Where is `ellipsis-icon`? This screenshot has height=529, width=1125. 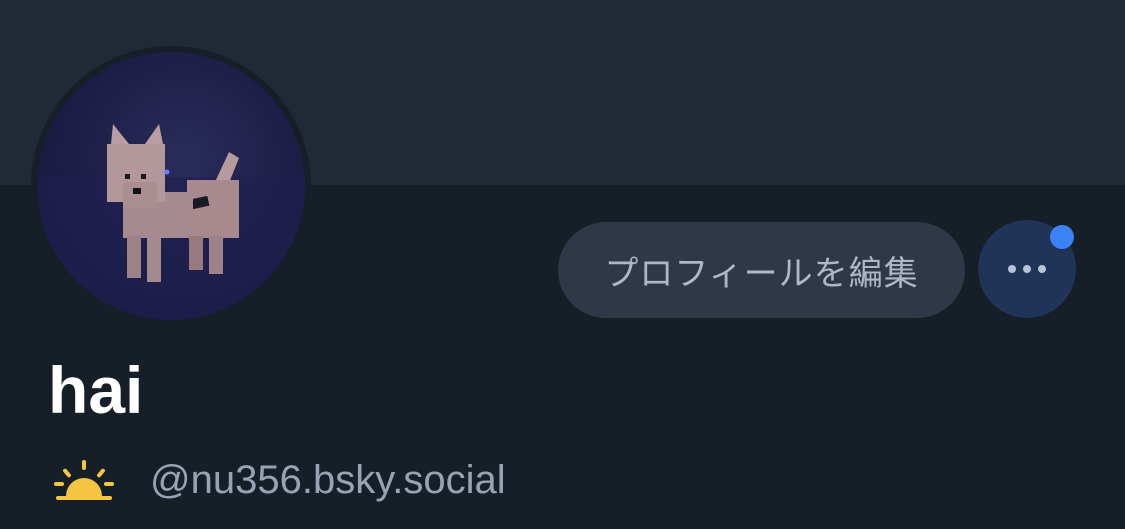 ellipsis-icon is located at coordinates (1027, 269).